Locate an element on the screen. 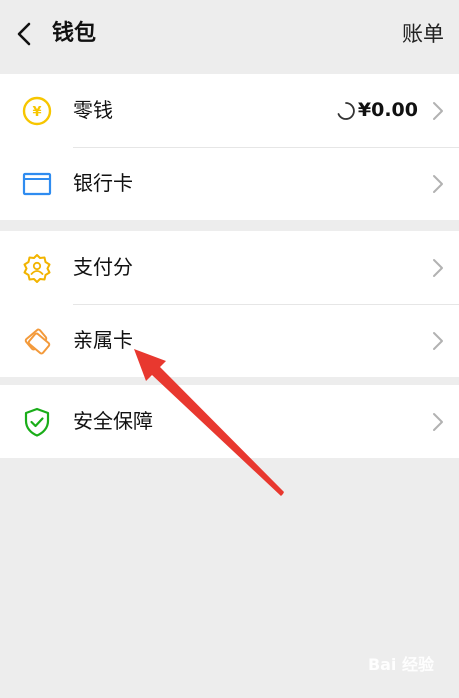 The width and height of the screenshot is (459, 698). watermark: Bai 经验 is located at coordinates (400, 664).